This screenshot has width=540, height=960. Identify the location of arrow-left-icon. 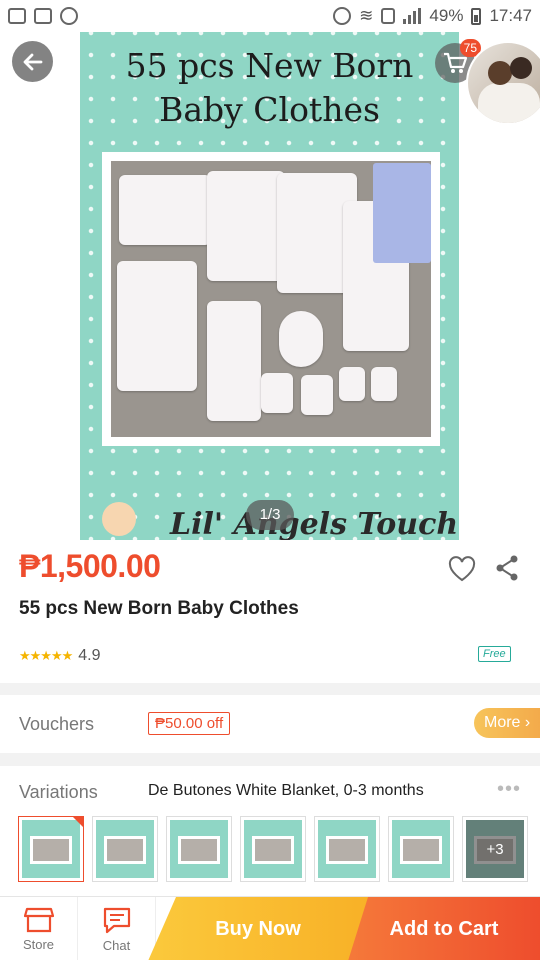
(32, 61).